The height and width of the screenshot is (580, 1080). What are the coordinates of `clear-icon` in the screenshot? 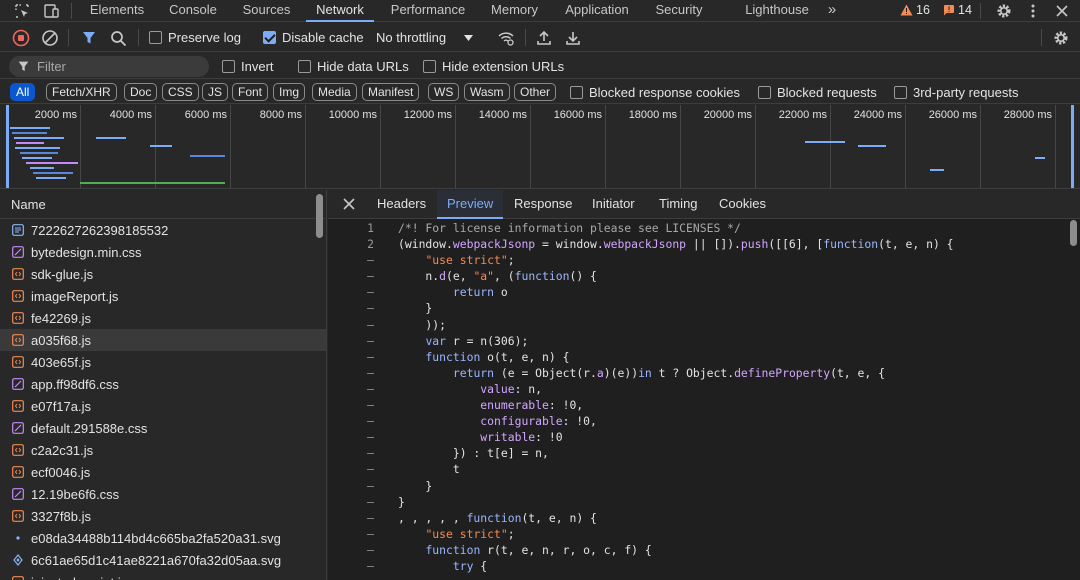 It's located at (50, 38).